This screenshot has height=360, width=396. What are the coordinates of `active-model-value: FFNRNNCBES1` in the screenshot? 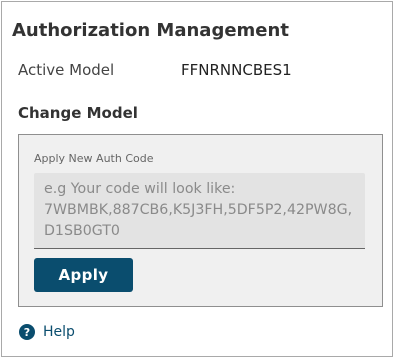 It's located at (236, 70).